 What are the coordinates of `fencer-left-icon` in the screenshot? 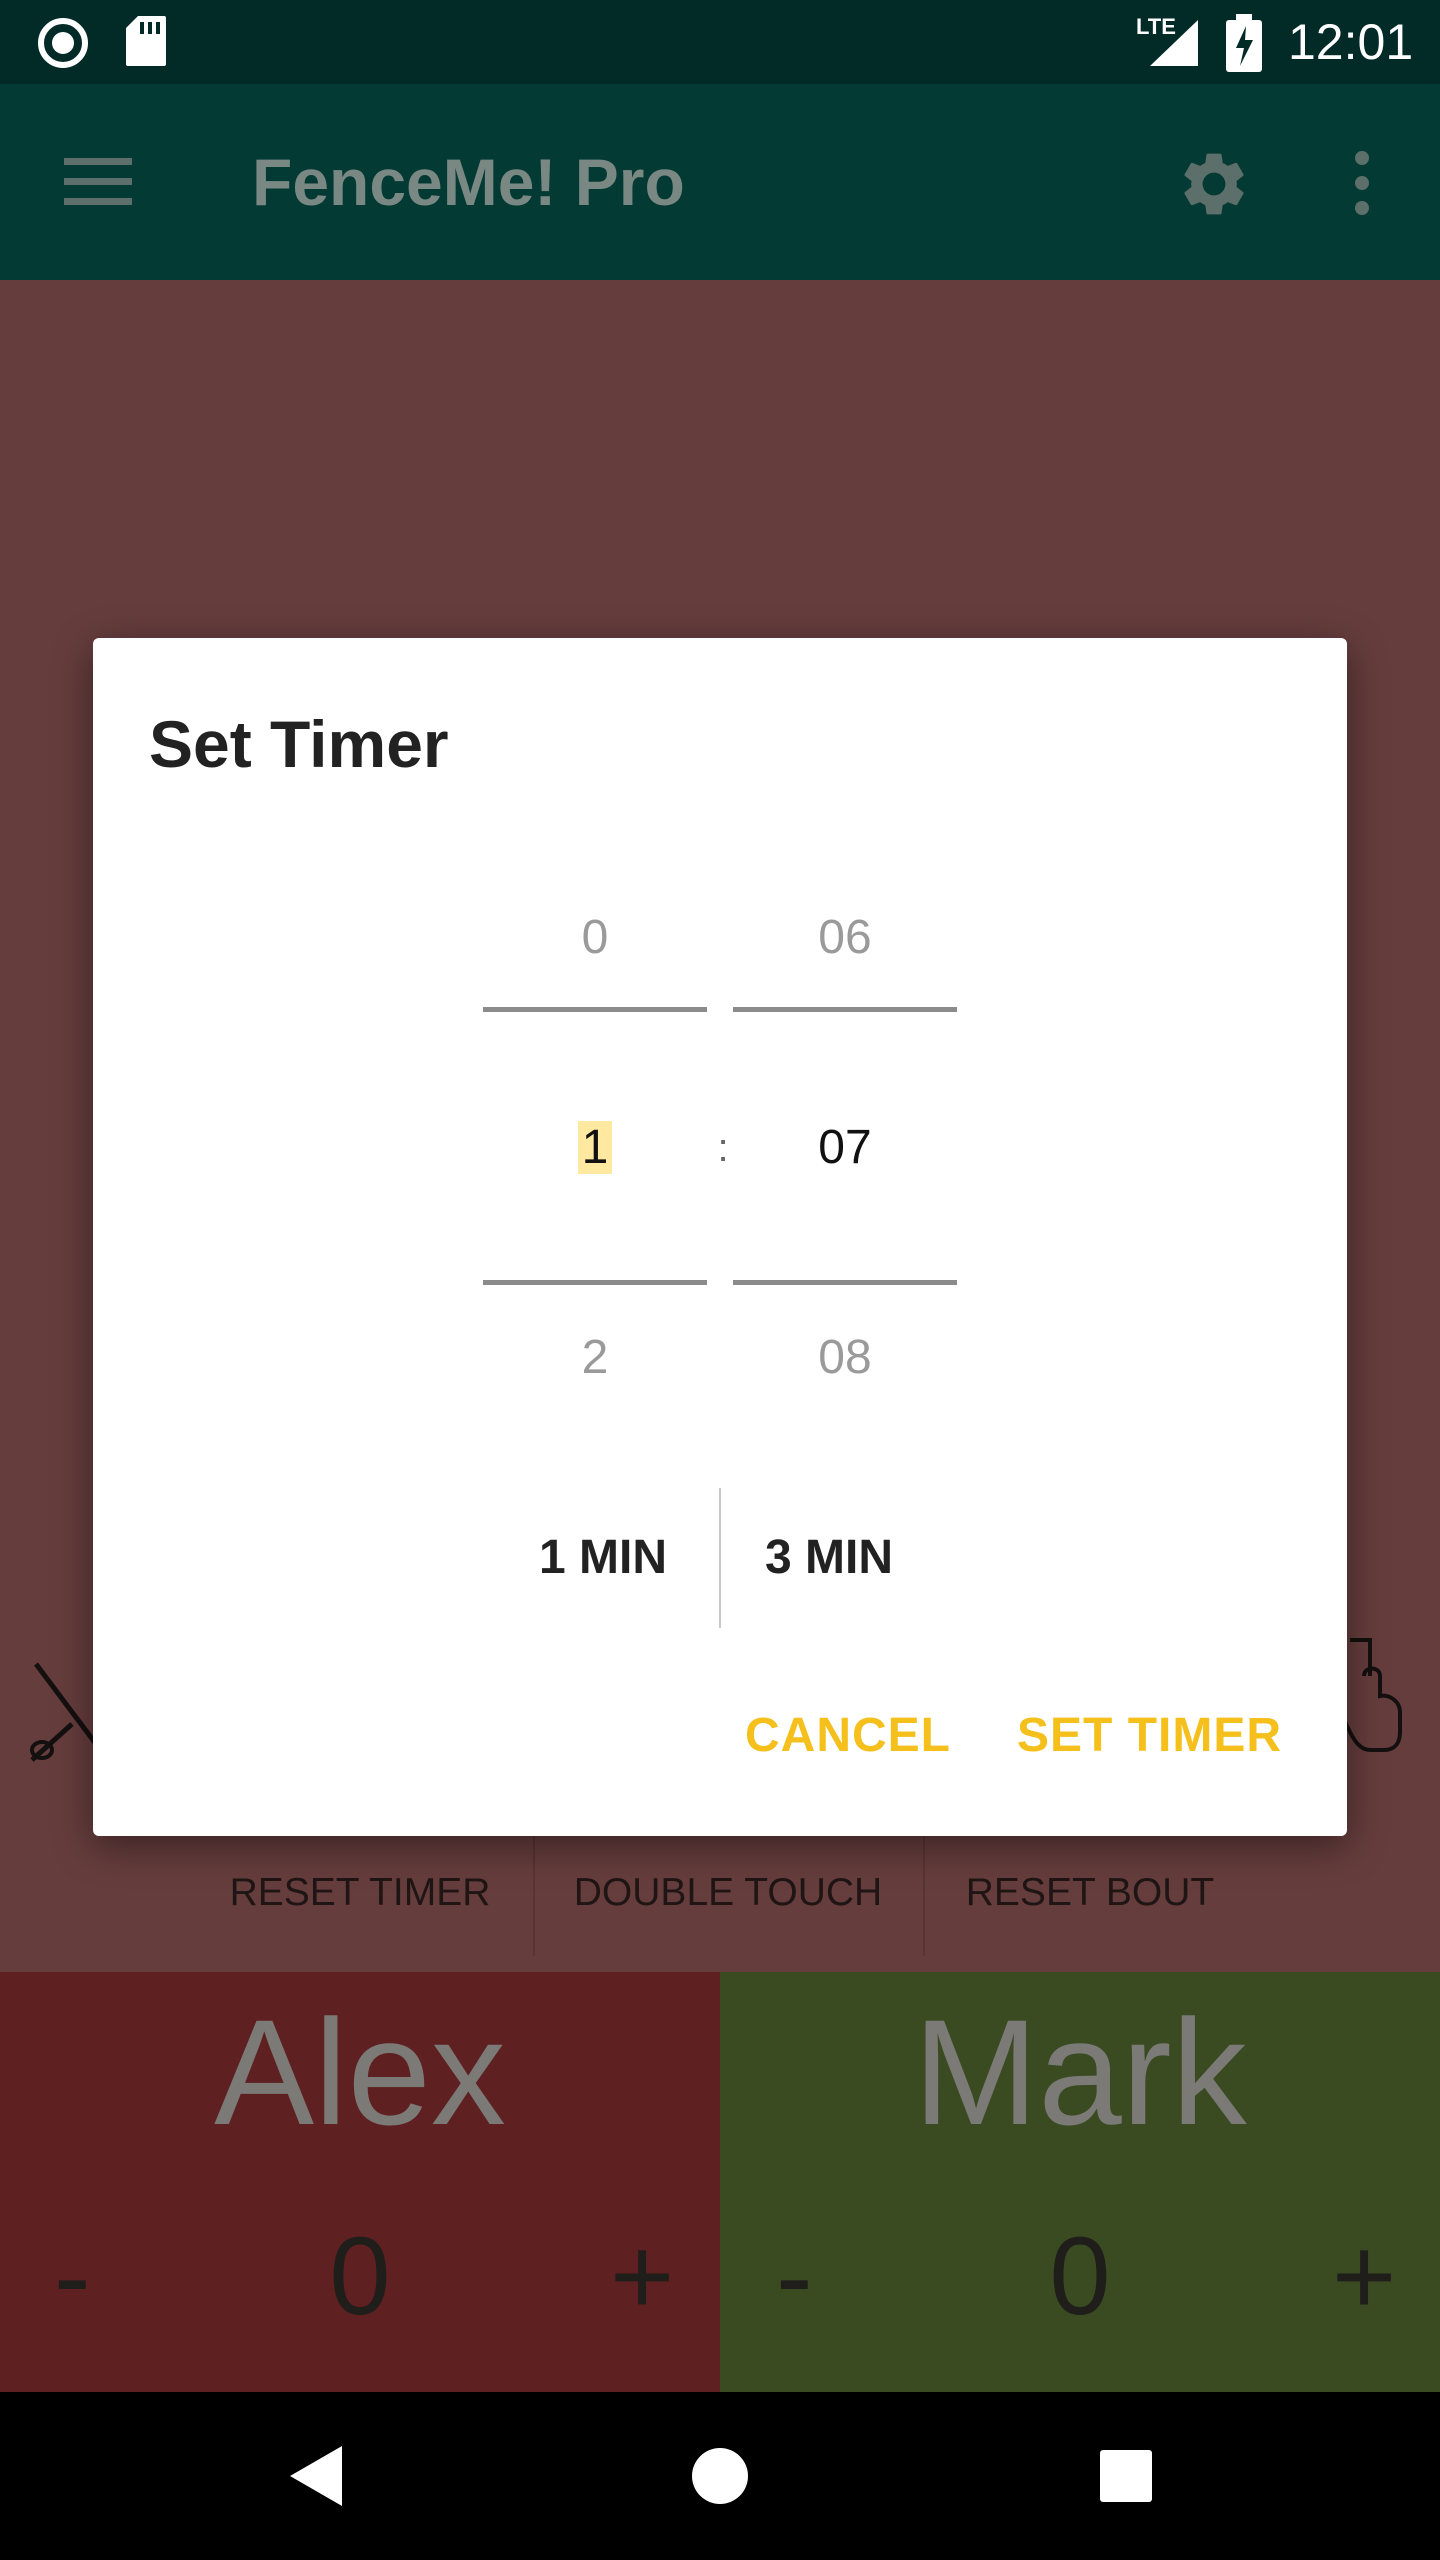 It's located at (64, 1712).